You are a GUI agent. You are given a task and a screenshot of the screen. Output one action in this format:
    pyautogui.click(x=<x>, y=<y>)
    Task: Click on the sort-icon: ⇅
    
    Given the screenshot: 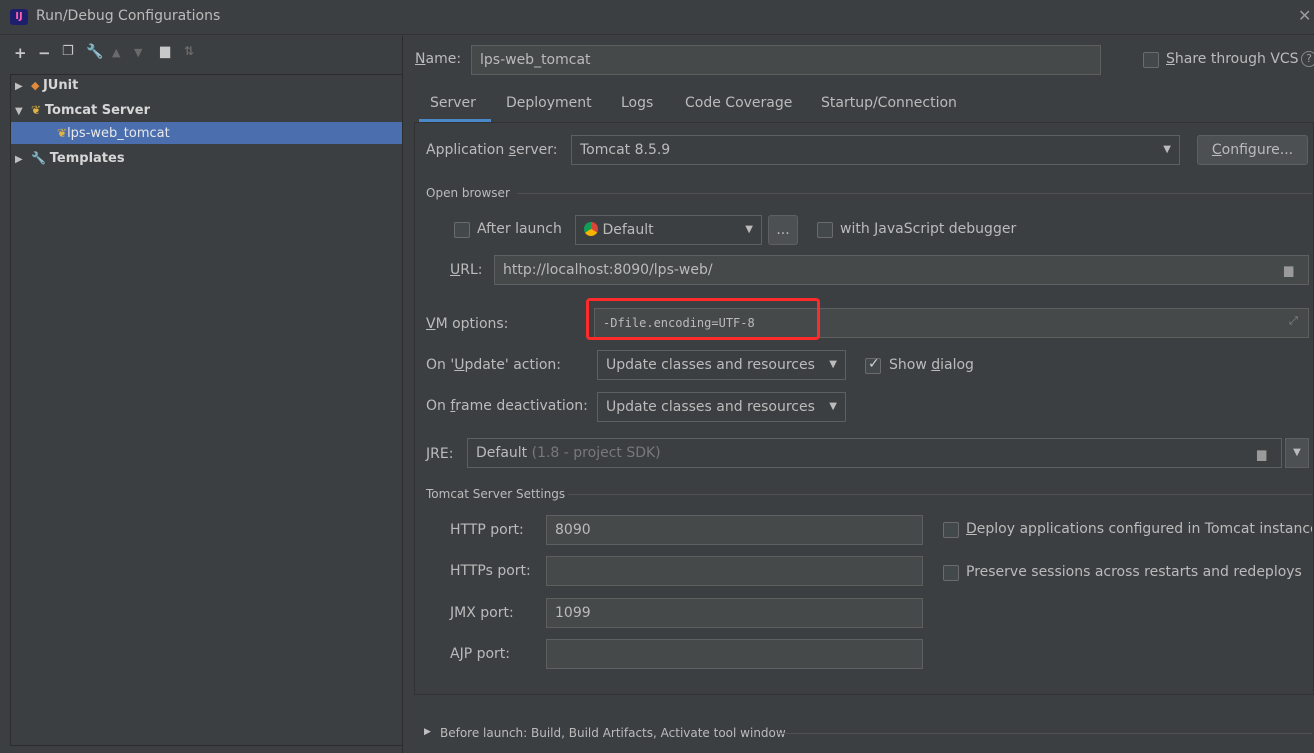 What is the action you would take?
    pyautogui.click(x=189, y=51)
    